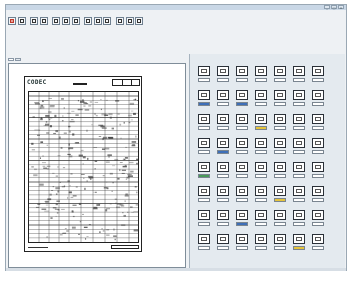 The width and height of the screenshot is (357, 285). I want to click on maximize-button: □, so click(334, 7).